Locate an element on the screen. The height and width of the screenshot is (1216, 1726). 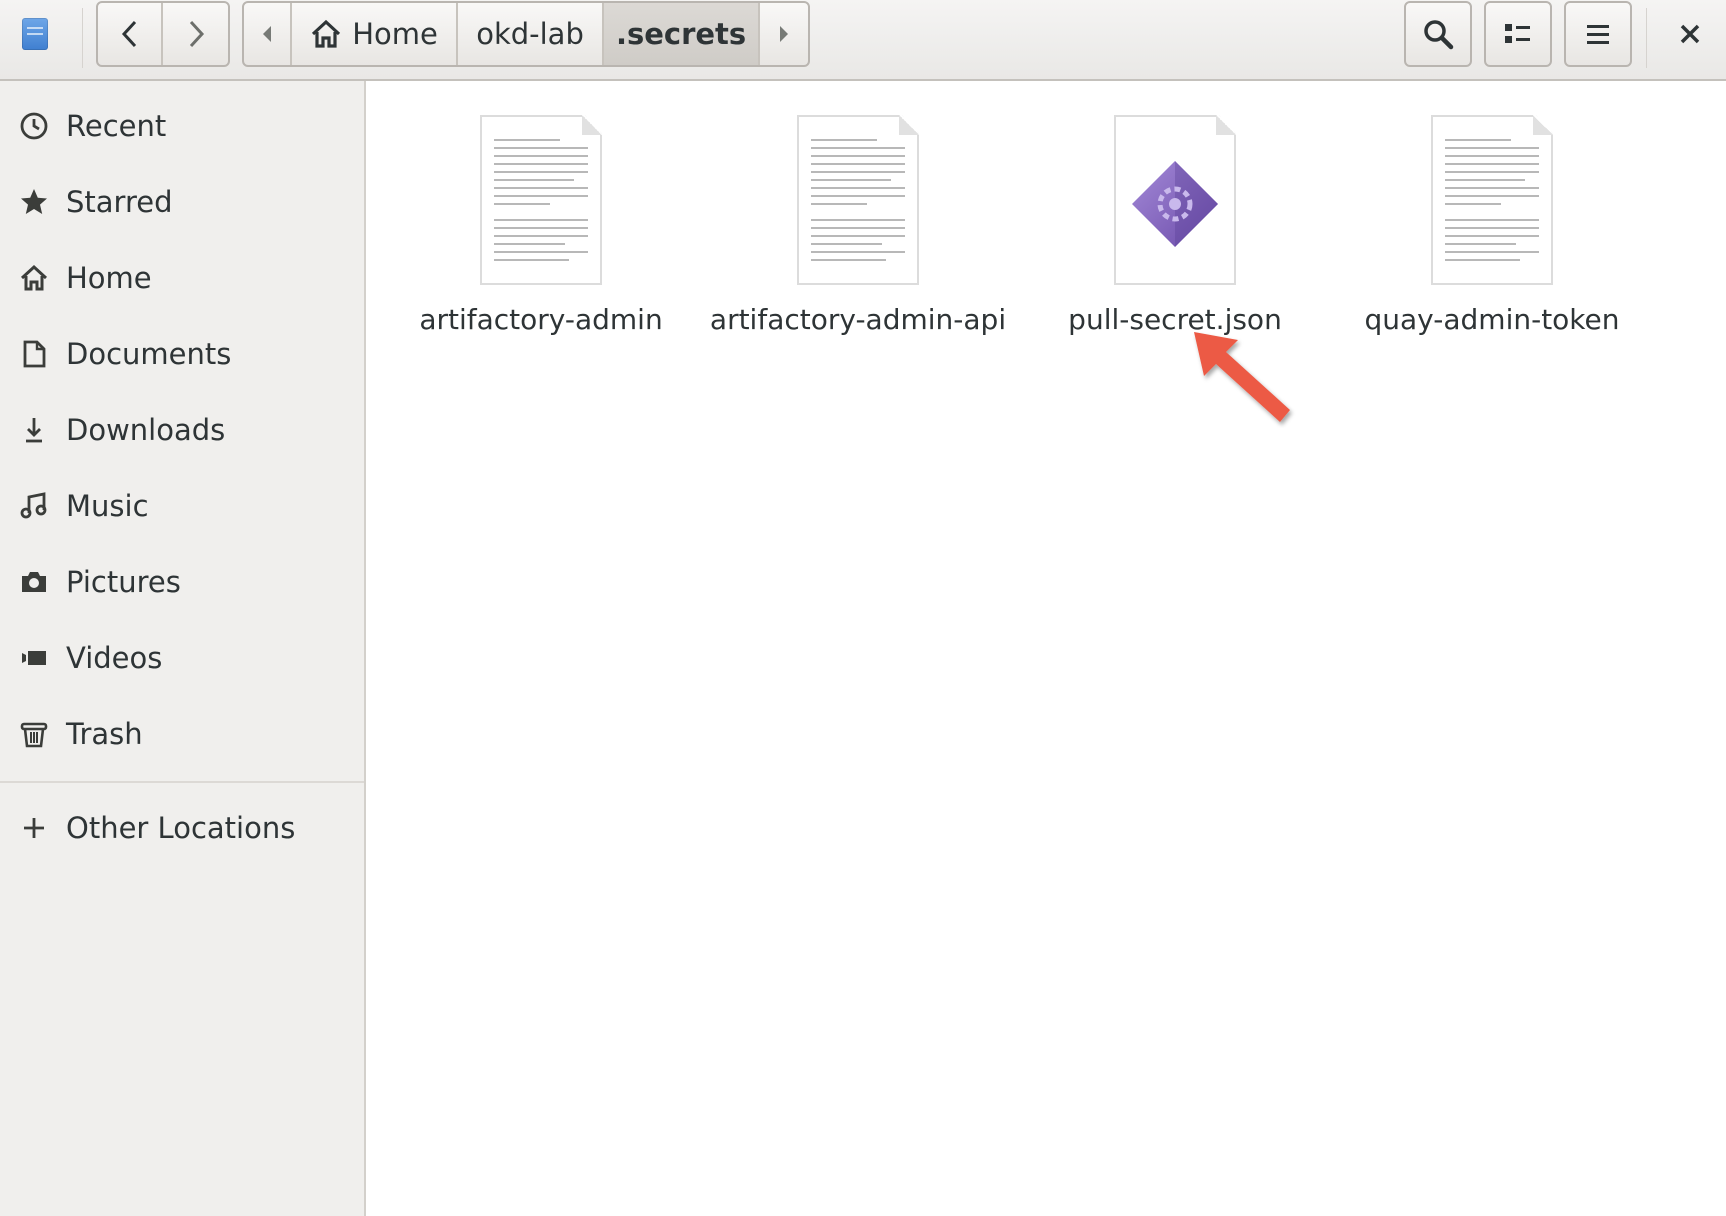
close-window-button is located at coordinates (1690, 34).